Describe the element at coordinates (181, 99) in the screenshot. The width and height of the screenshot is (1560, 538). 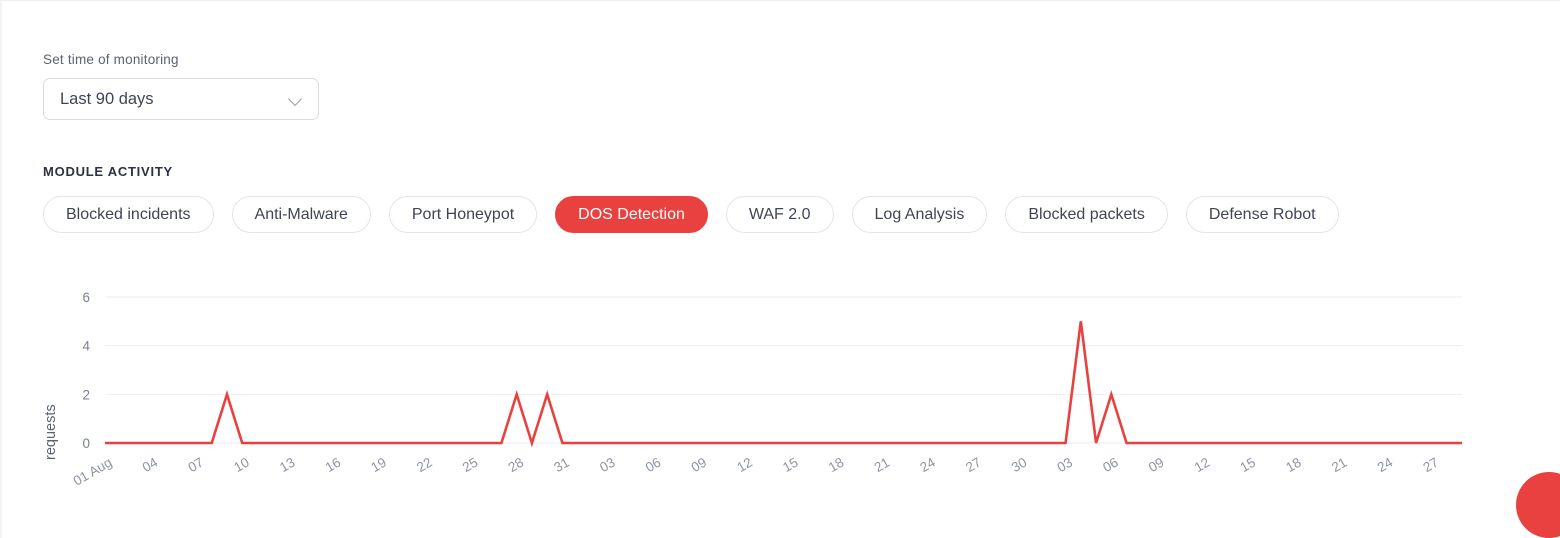
I see `time-range-select: Last 90 days` at that location.